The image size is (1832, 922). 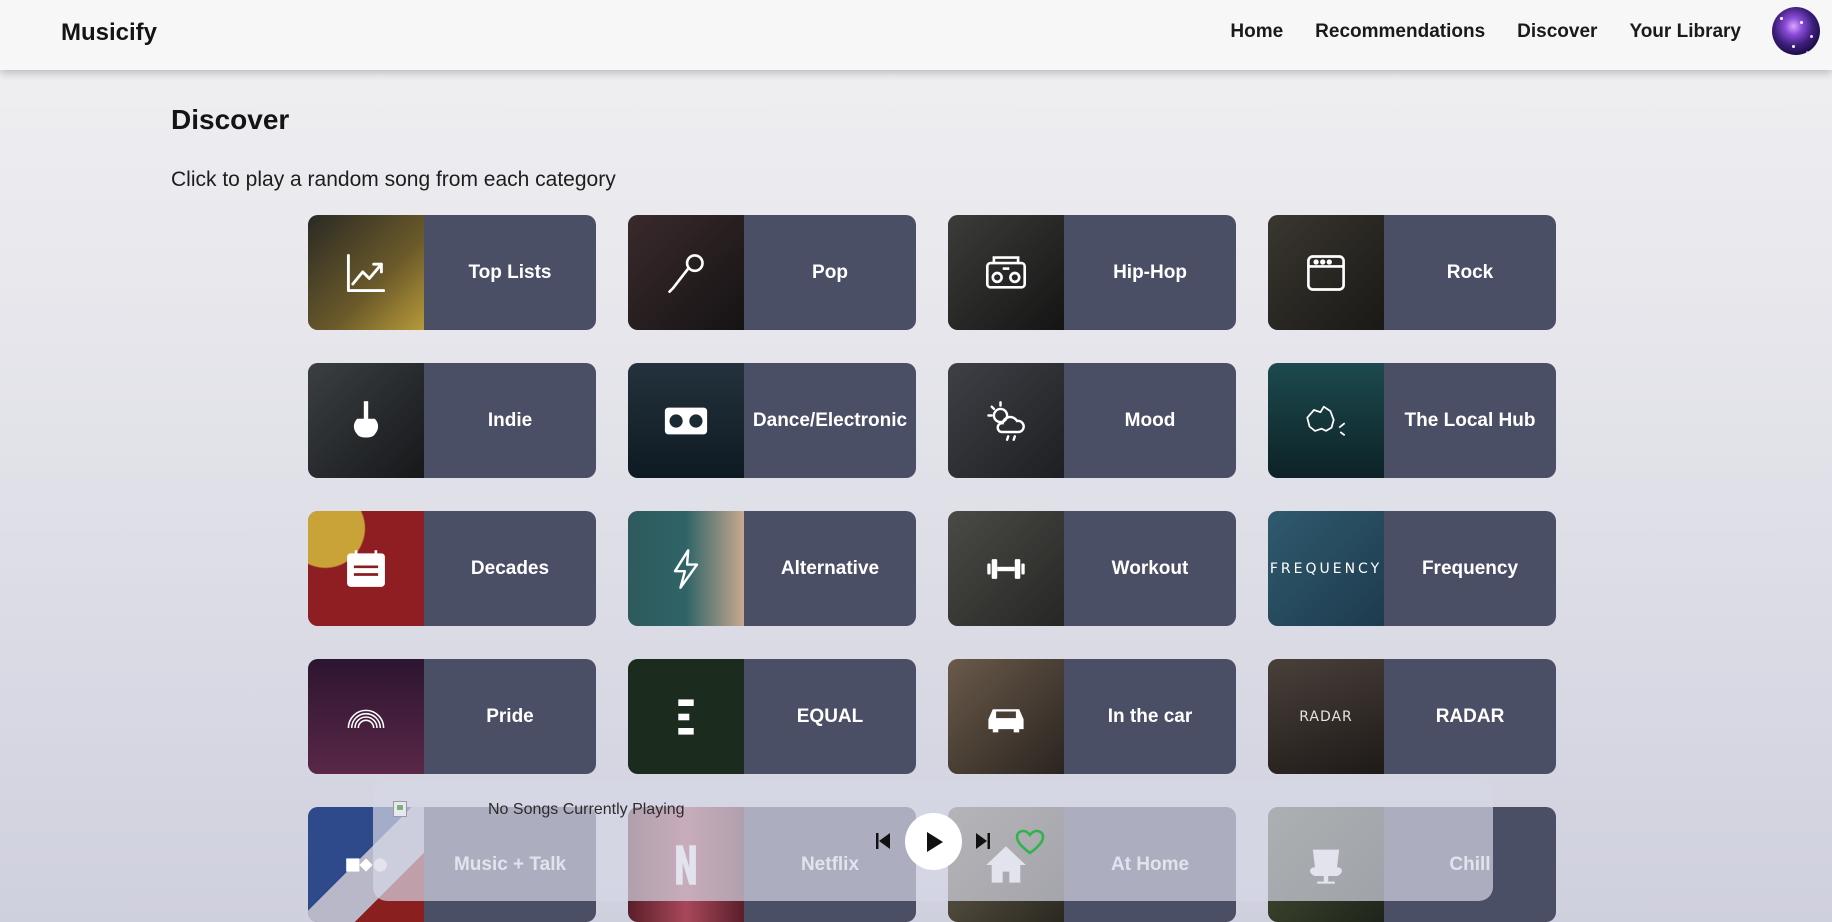 I want to click on skip-previous-icon, so click(x=883, y=841).